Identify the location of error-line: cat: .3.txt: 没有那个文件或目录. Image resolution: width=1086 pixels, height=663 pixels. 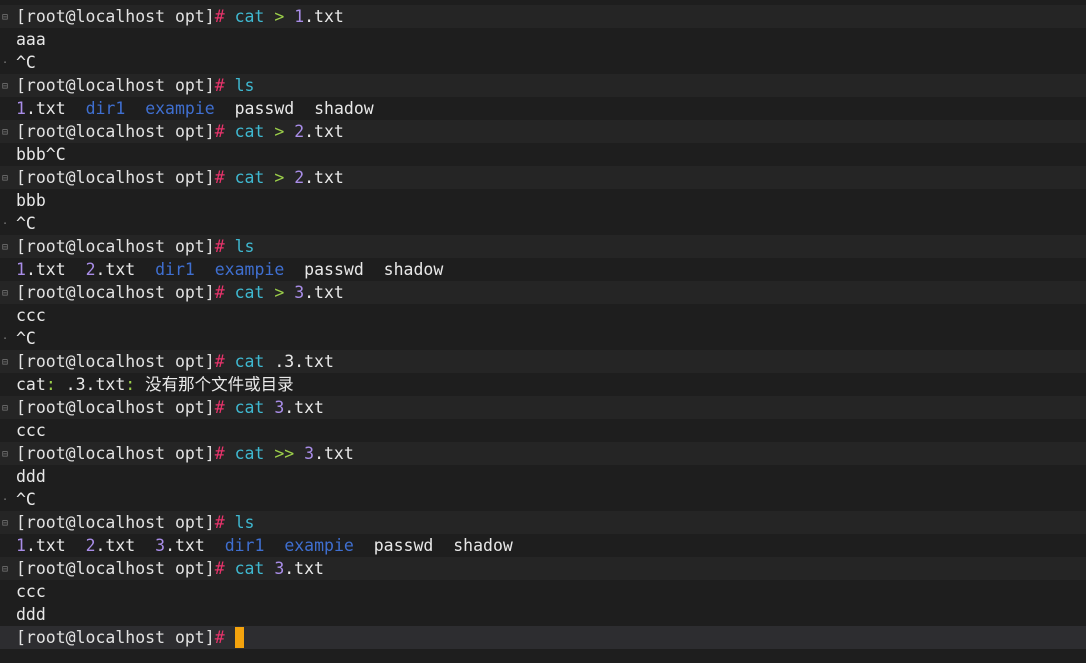
(543, 384).